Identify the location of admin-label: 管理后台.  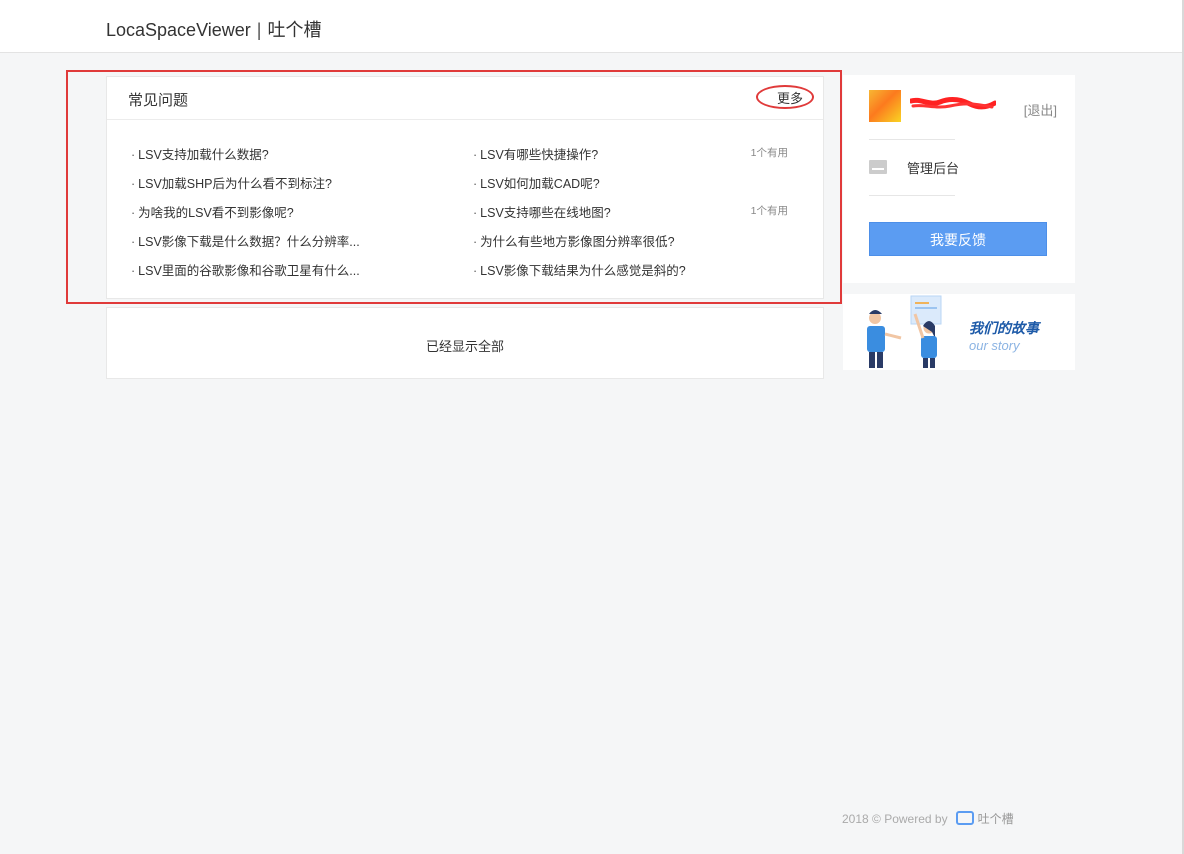
(933, 168).